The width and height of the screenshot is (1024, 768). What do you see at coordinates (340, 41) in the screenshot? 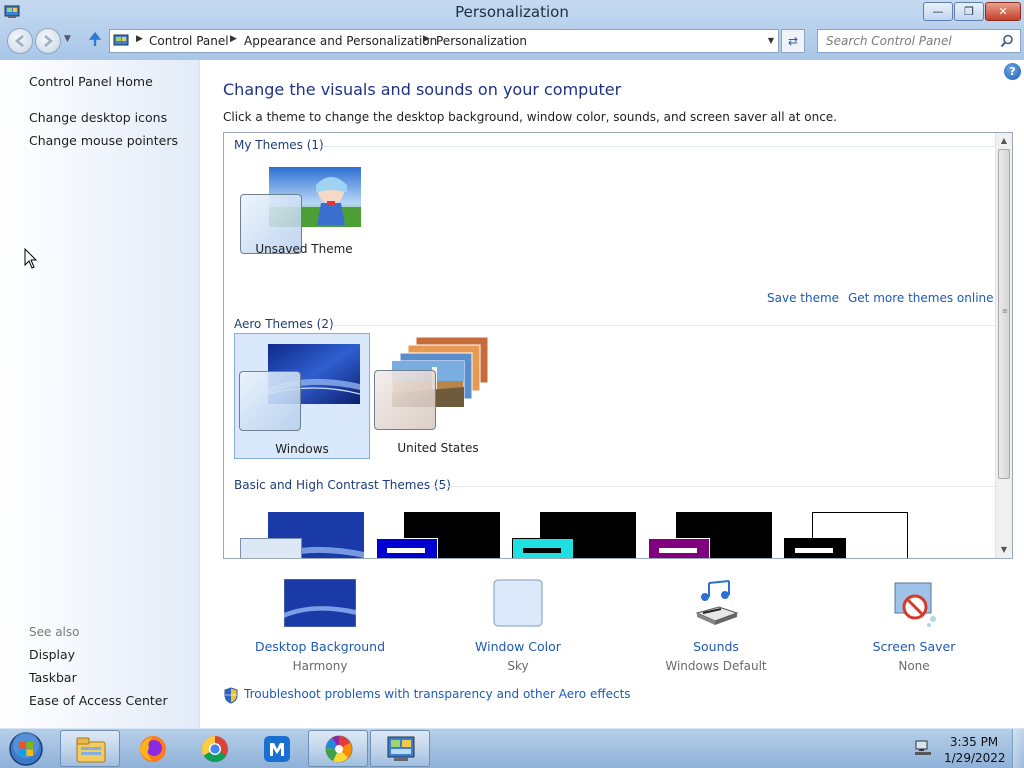
I see `breadcrumb-appearance: Appearance and Personalization` at bounding box center [340, 41].